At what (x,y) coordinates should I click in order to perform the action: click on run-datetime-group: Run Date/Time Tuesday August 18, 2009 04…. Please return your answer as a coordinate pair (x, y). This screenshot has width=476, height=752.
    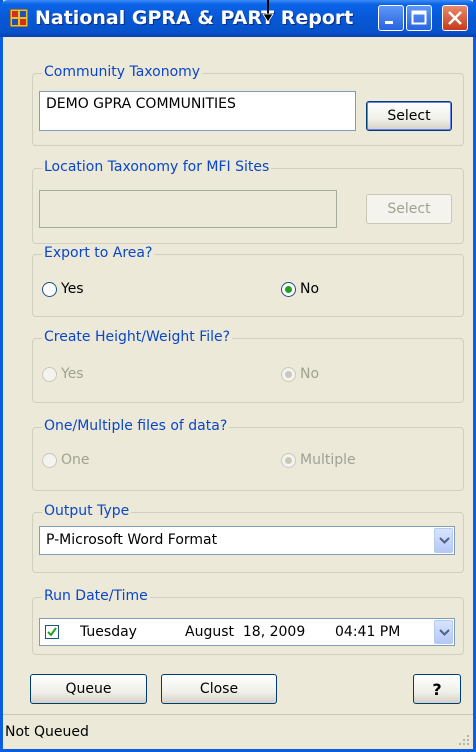
    Looking at the image, I should click on (248, 621).